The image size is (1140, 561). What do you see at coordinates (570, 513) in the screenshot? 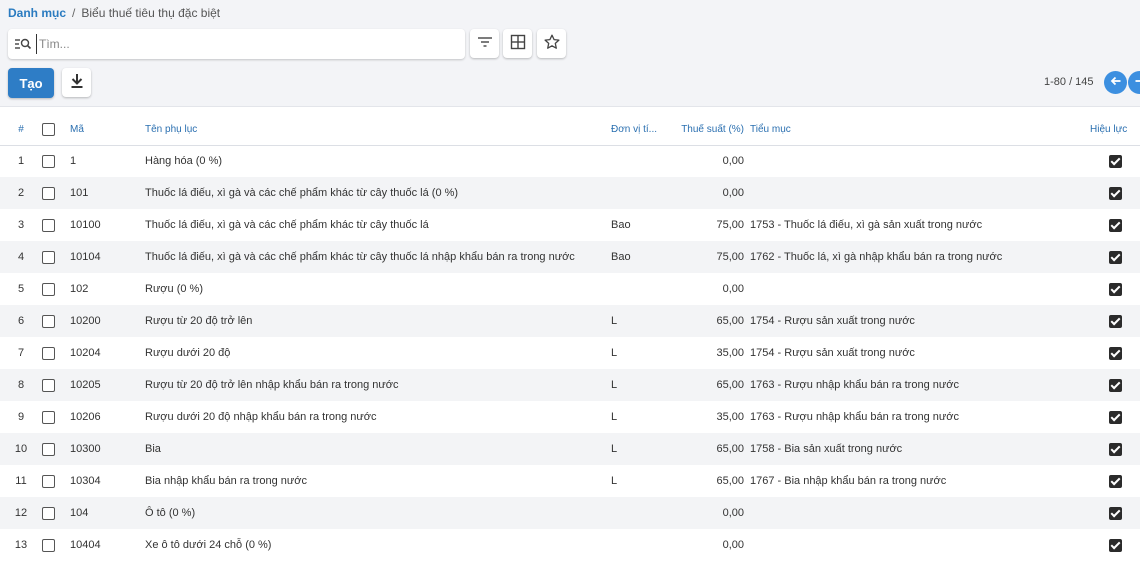
I see `table-row: 12 104 Ô tô (0 %) 0,00` at bounding box center [570, 513].